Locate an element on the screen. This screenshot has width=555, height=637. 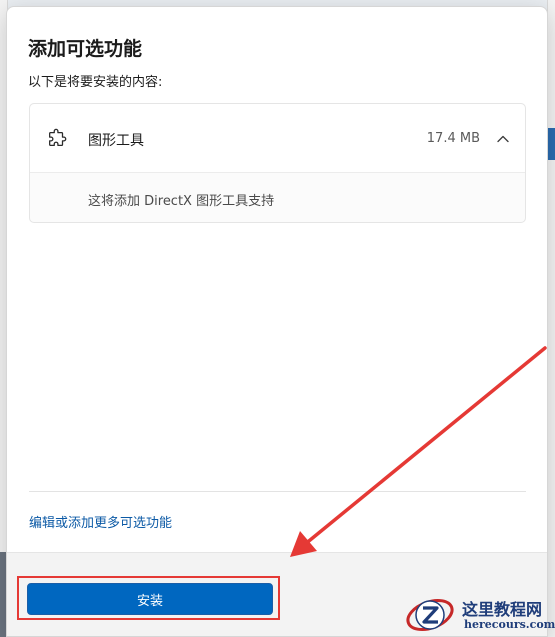
divider is located at coordinates (277, 491).